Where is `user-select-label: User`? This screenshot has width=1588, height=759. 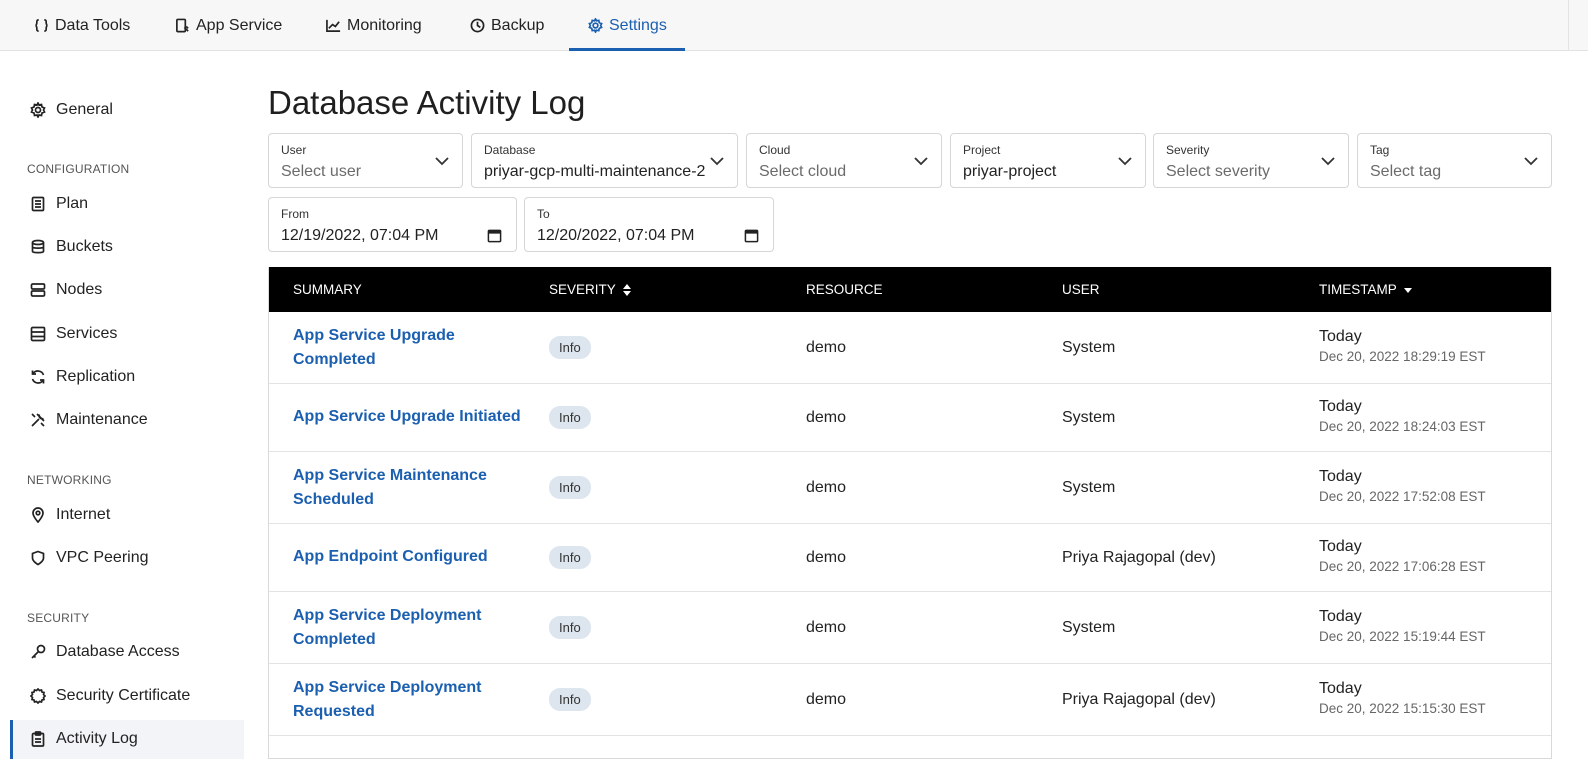
user-select-label: User is located at coordinates (294, 150).